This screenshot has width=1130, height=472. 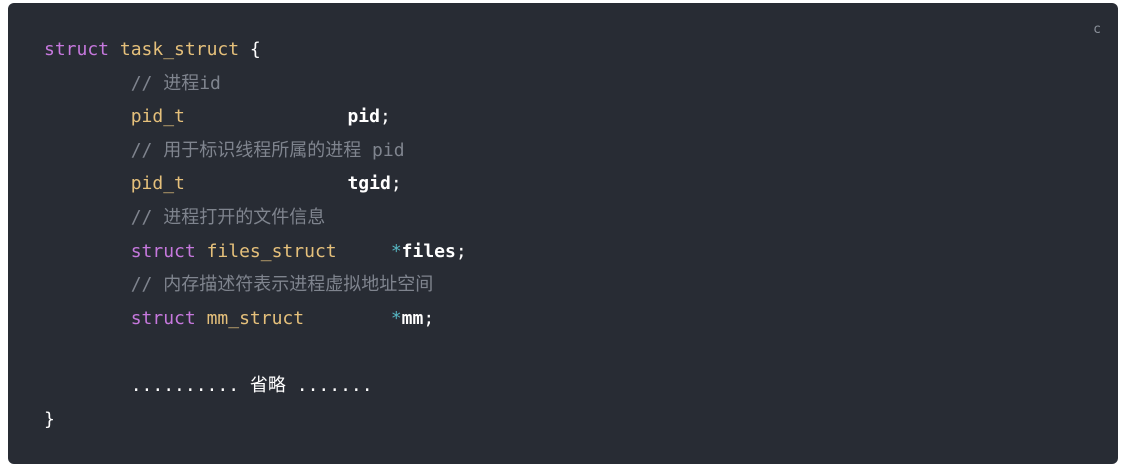 What do you see at coordinates (271, 251) in the screenshot?
I see `type-name: files_struct` at bounding box center [271, 251].